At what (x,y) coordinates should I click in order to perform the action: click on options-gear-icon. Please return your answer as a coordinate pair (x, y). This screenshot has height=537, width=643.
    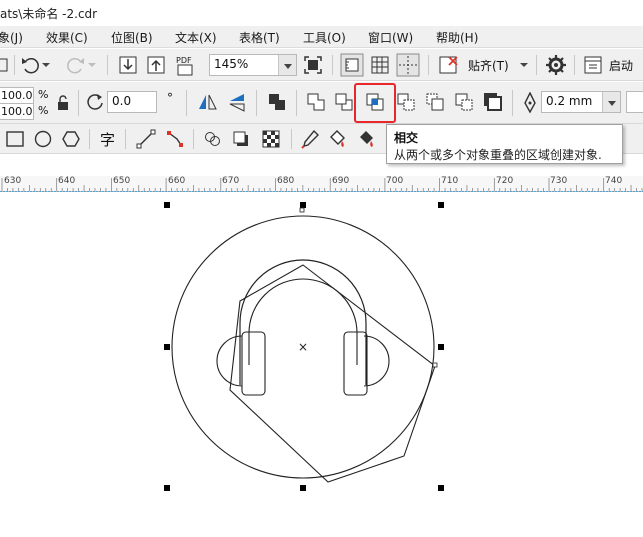
    Looking at the image, I should click on (556, 65).